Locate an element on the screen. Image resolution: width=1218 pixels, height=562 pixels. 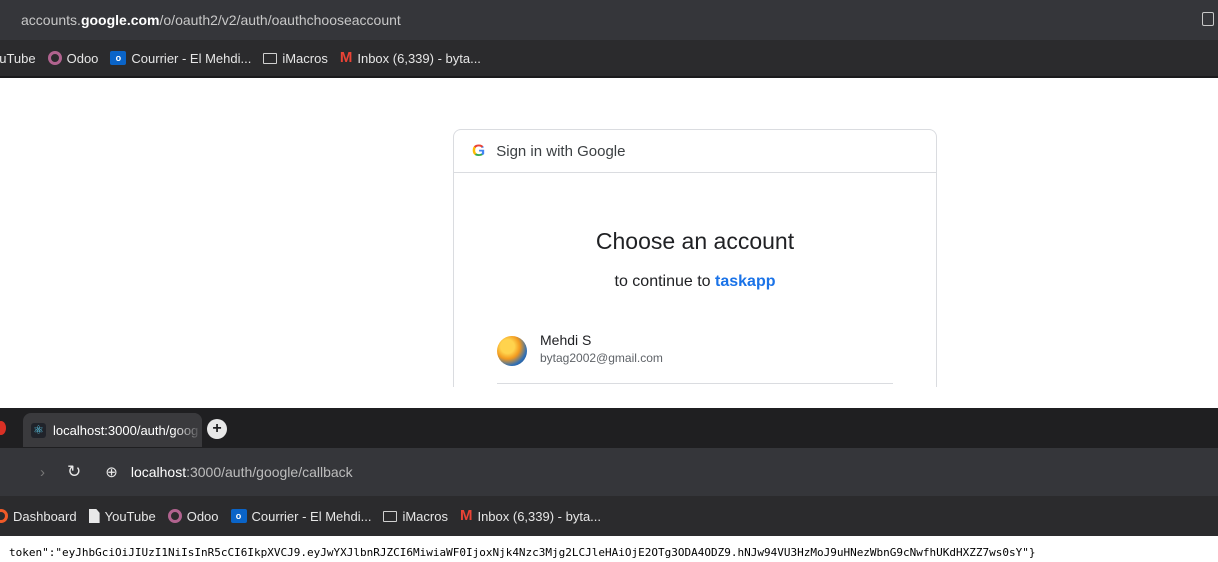
url-path: :3000/auth/google/callback is located at coordinates (269, 472).